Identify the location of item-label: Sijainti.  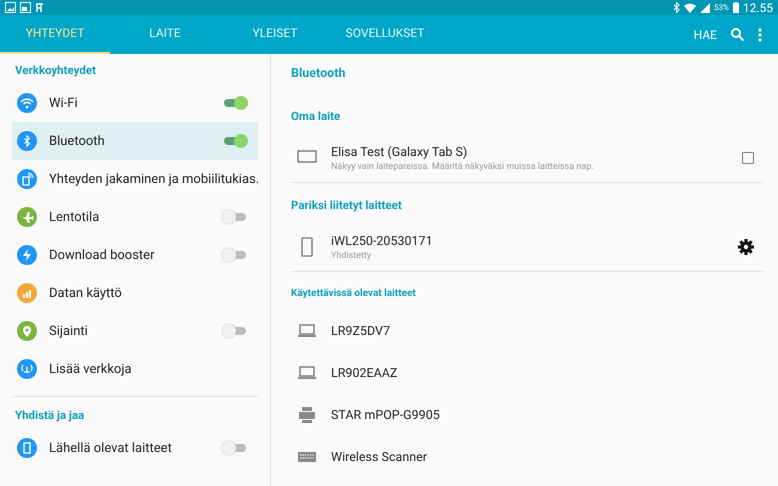
(69, 331).